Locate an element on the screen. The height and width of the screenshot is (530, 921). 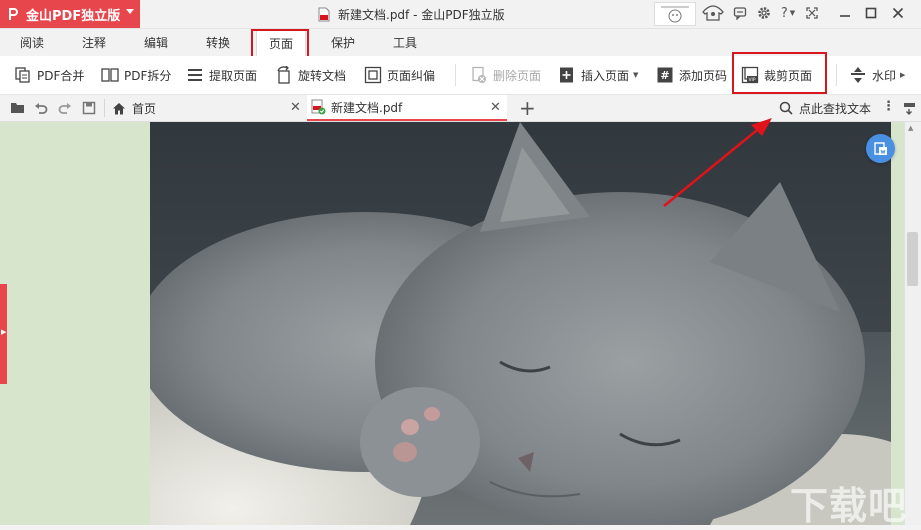
delete-pages-button: 删除页面 is located at coordinates (505, 75).